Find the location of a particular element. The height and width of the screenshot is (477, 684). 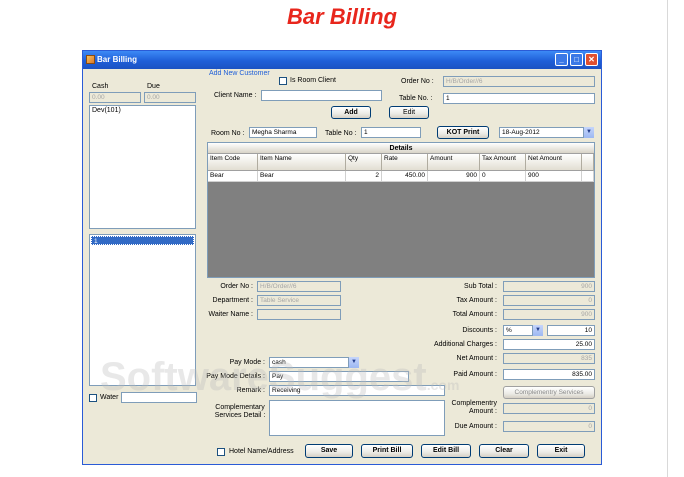

column-header-filler is located at coordinates (588, 162).